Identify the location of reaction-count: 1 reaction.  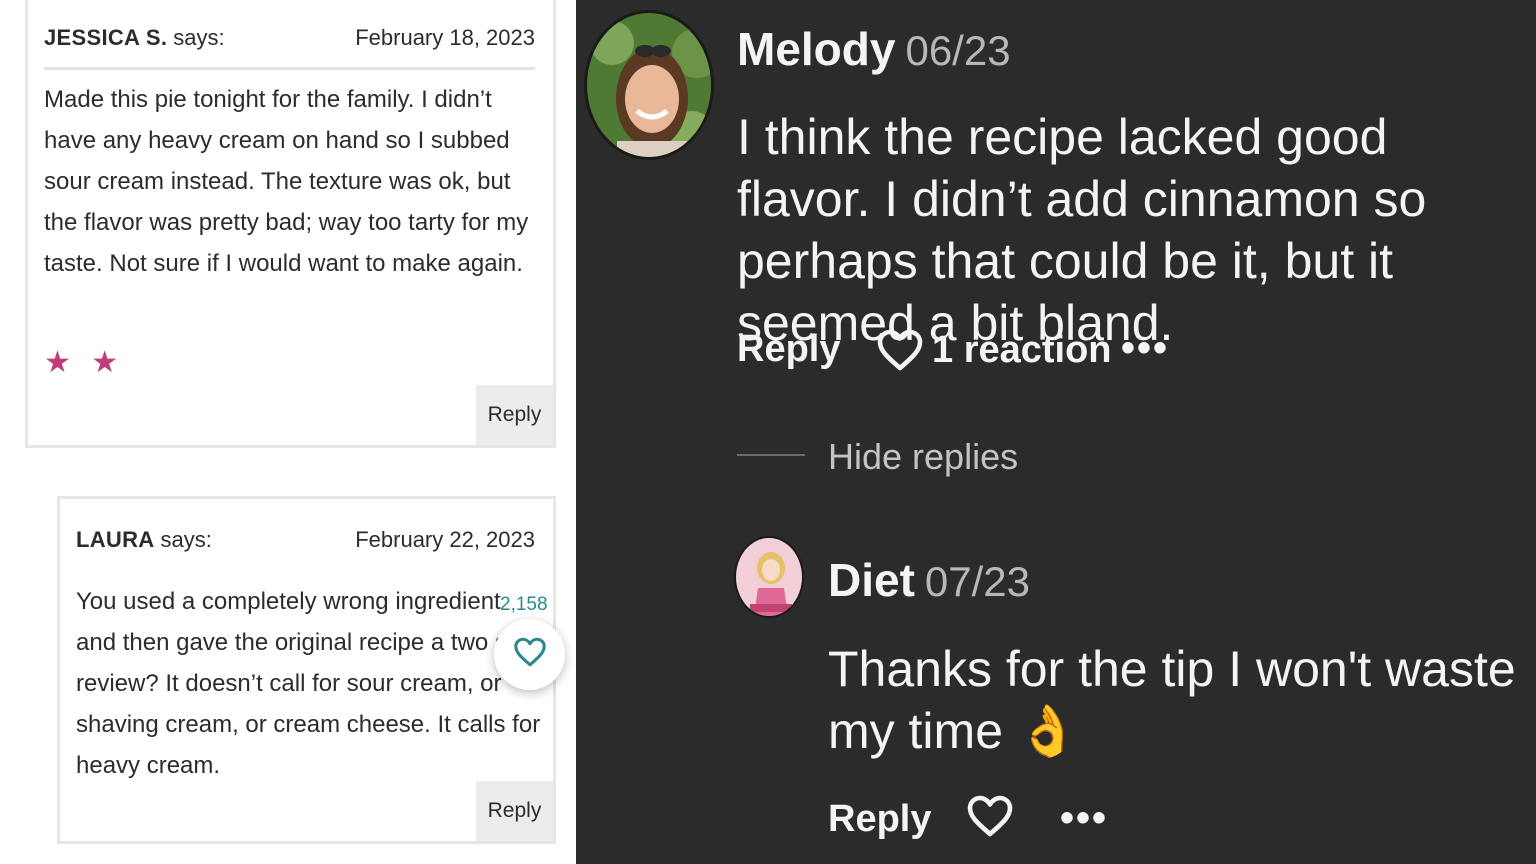
(1022, 349).